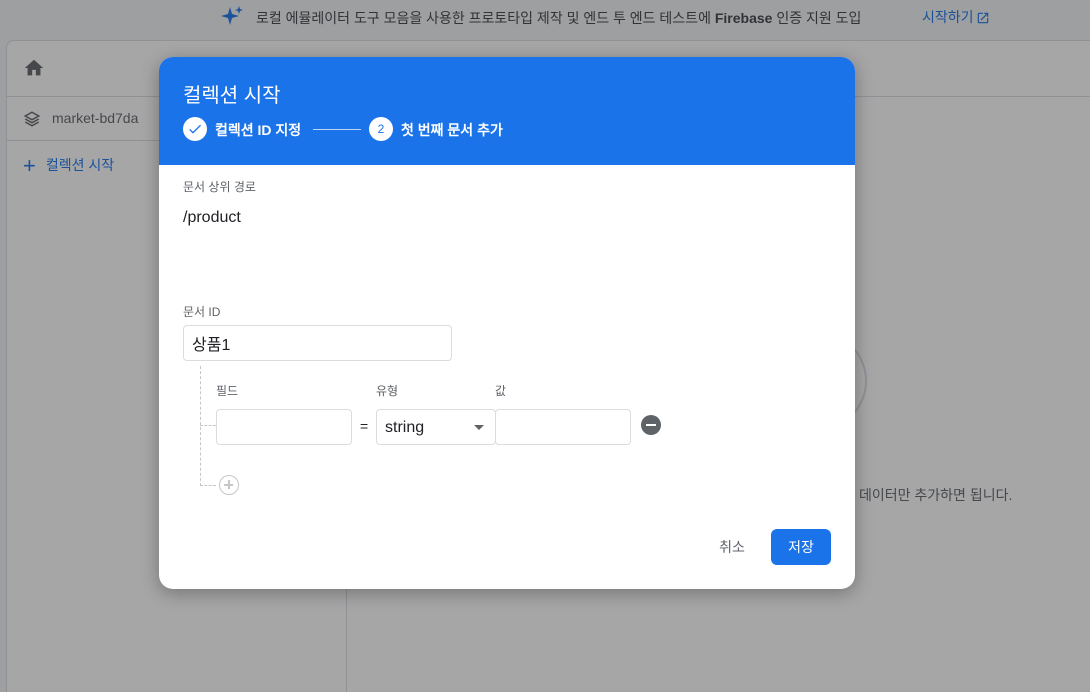 Image resolution: width=1090 pixels, height=692 pixels. I want to click on save-button: 저장, so click(801, 547).